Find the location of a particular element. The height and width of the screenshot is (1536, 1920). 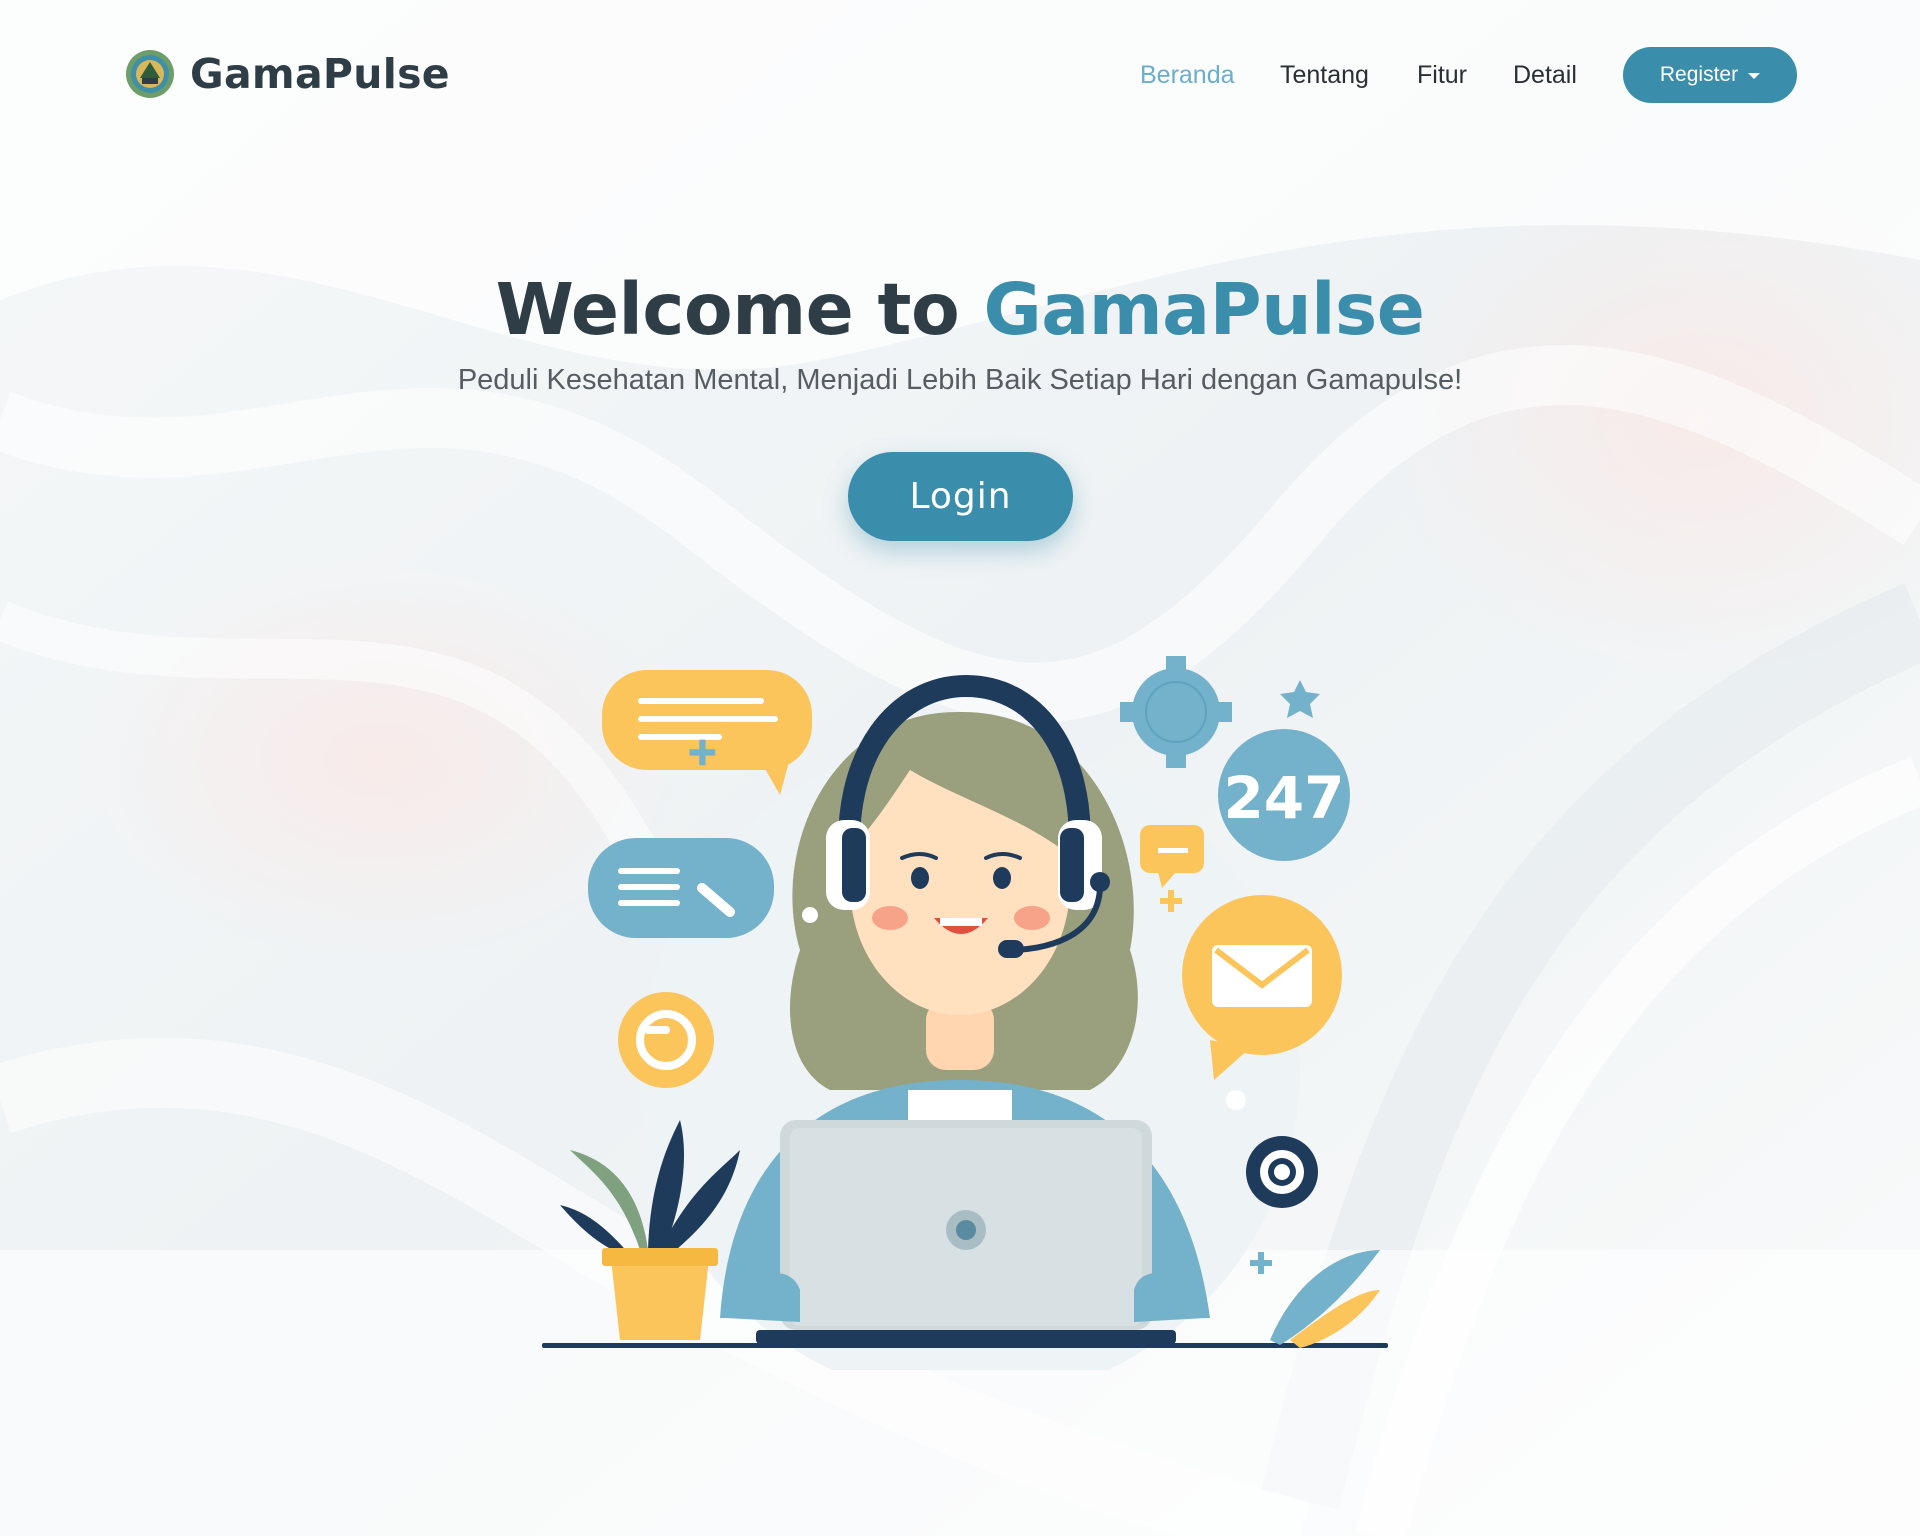

nav-link-detail: Detail is located at coordinates (1545, 75).